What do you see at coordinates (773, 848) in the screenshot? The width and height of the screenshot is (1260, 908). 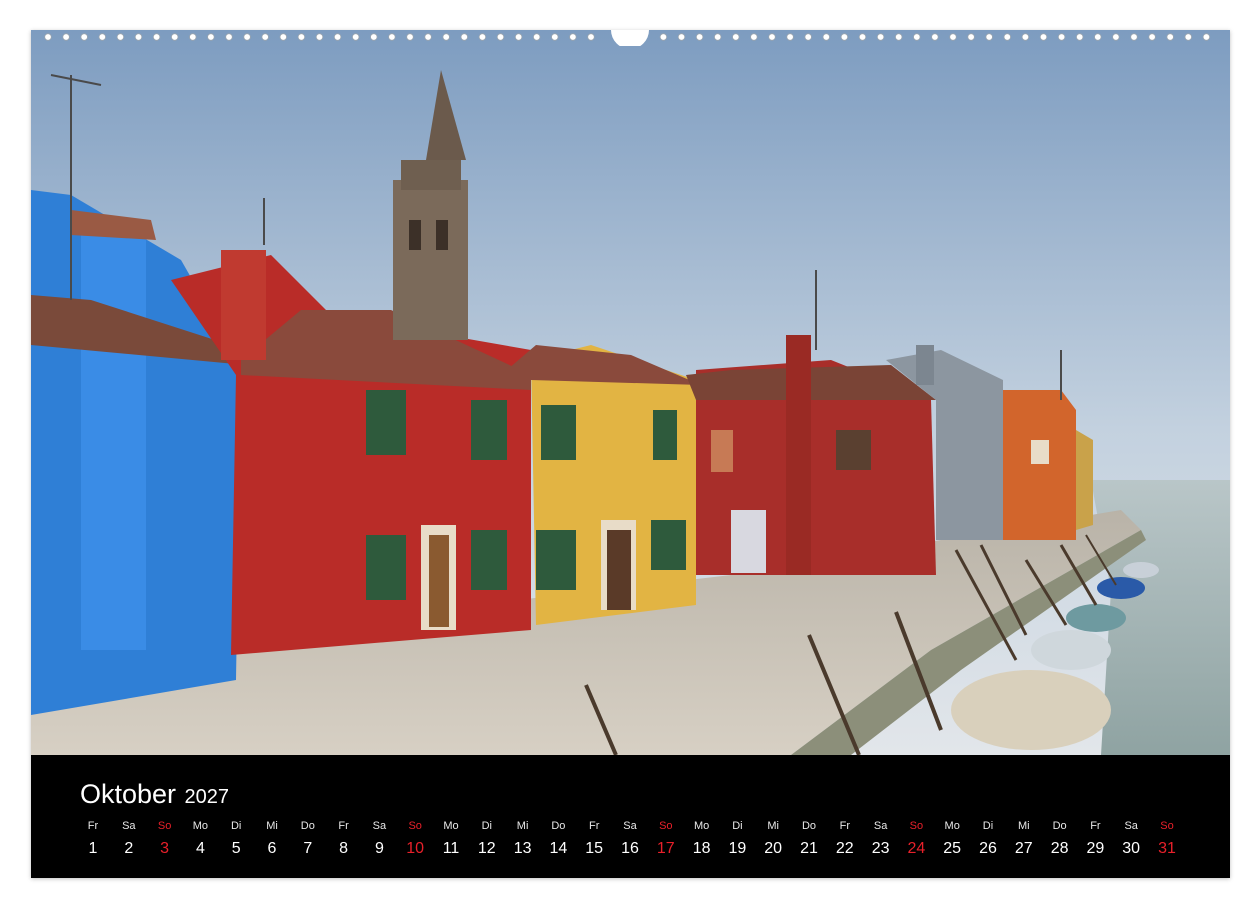 I see `day-number: 20` at bounding box center [773, 848].